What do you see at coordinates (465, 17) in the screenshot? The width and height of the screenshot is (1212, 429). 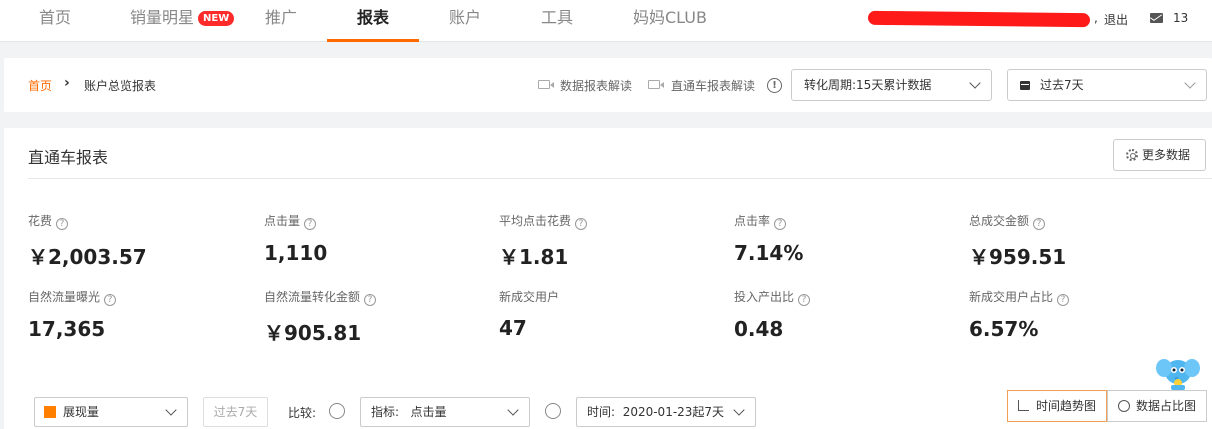 I see `nav-label: 账户` at bounding box center [465, 17].